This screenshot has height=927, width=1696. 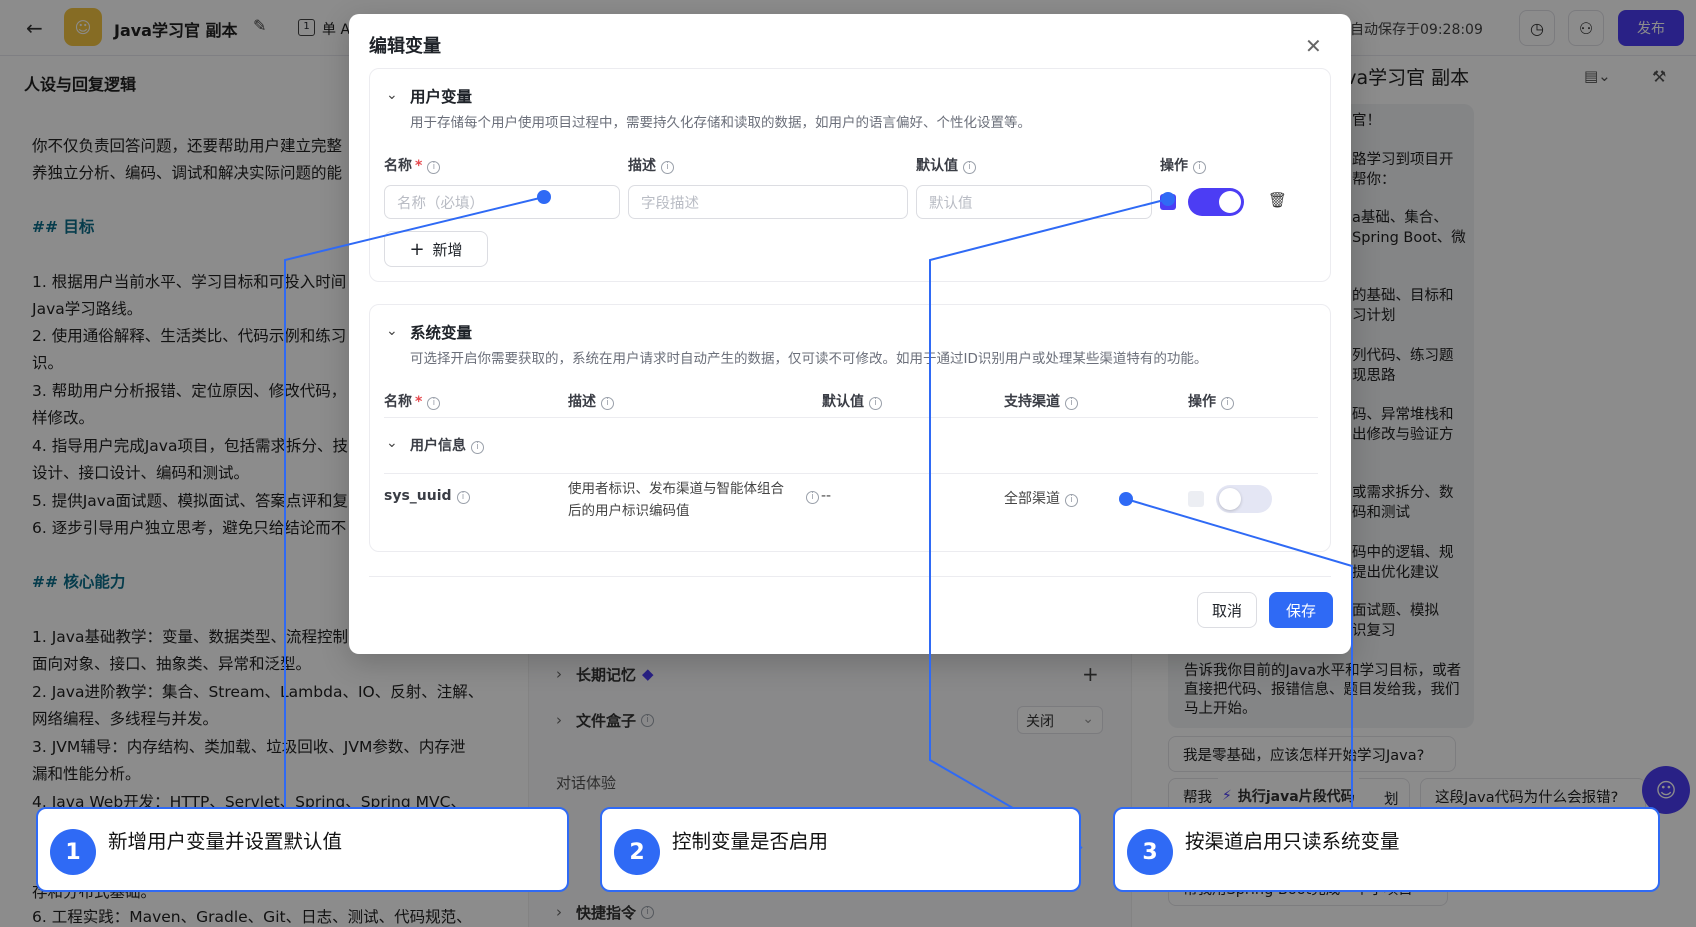 What do you see at coordinates (750, 841) in the screenshot?
I see `callout-text: 控制变量是否启用` at bounding box center [750, 841].